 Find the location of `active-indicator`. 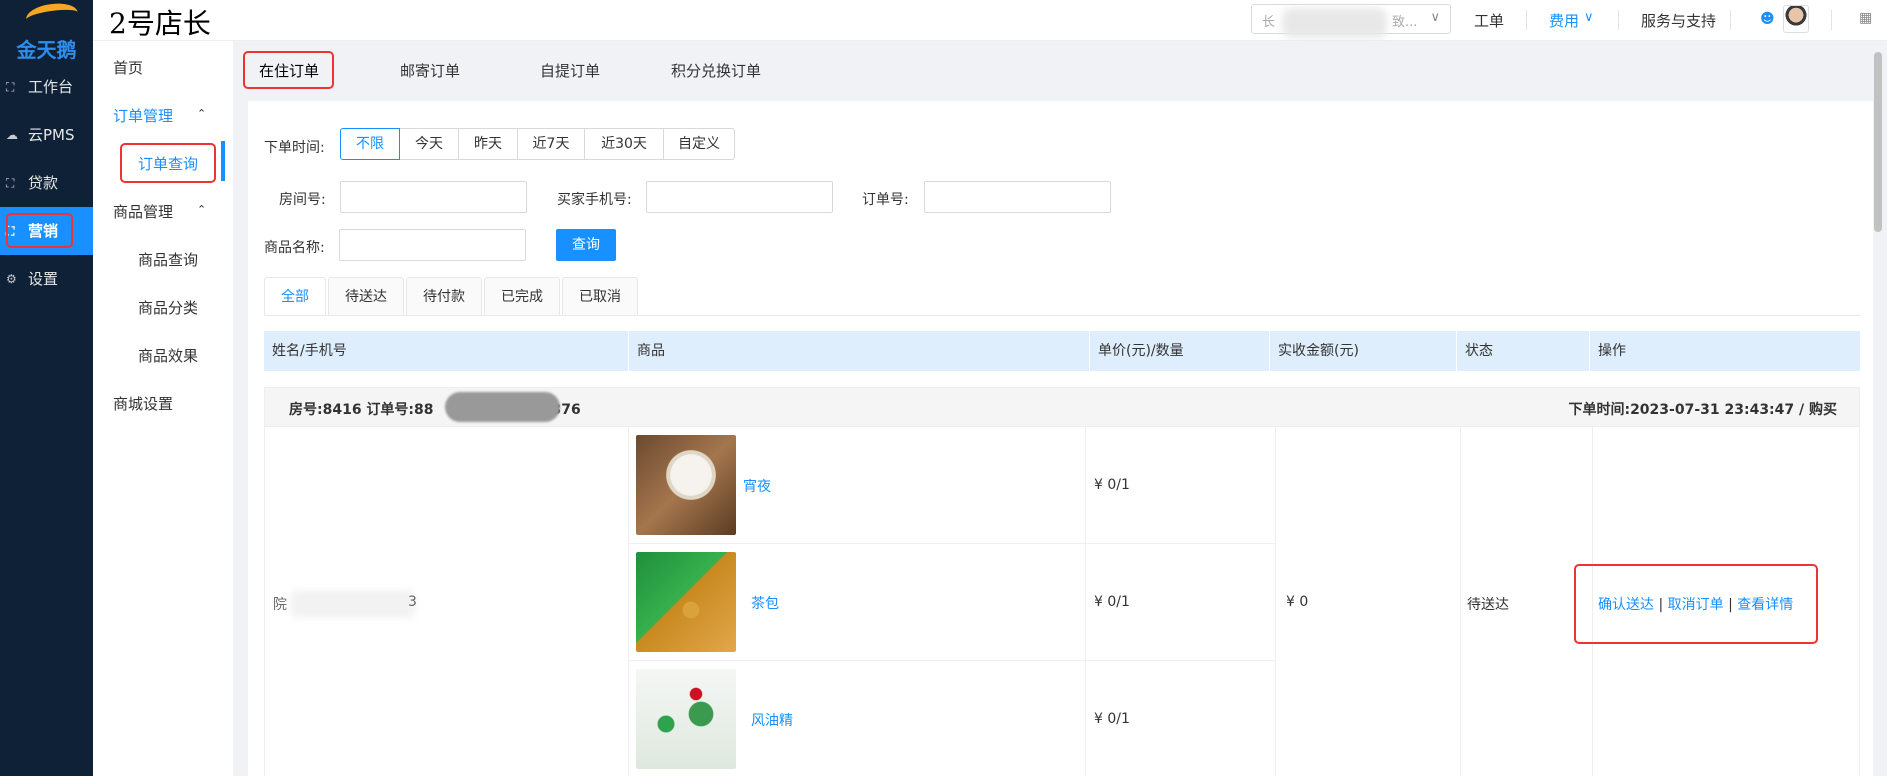

active-indicator is located at coordinates (223, 161).